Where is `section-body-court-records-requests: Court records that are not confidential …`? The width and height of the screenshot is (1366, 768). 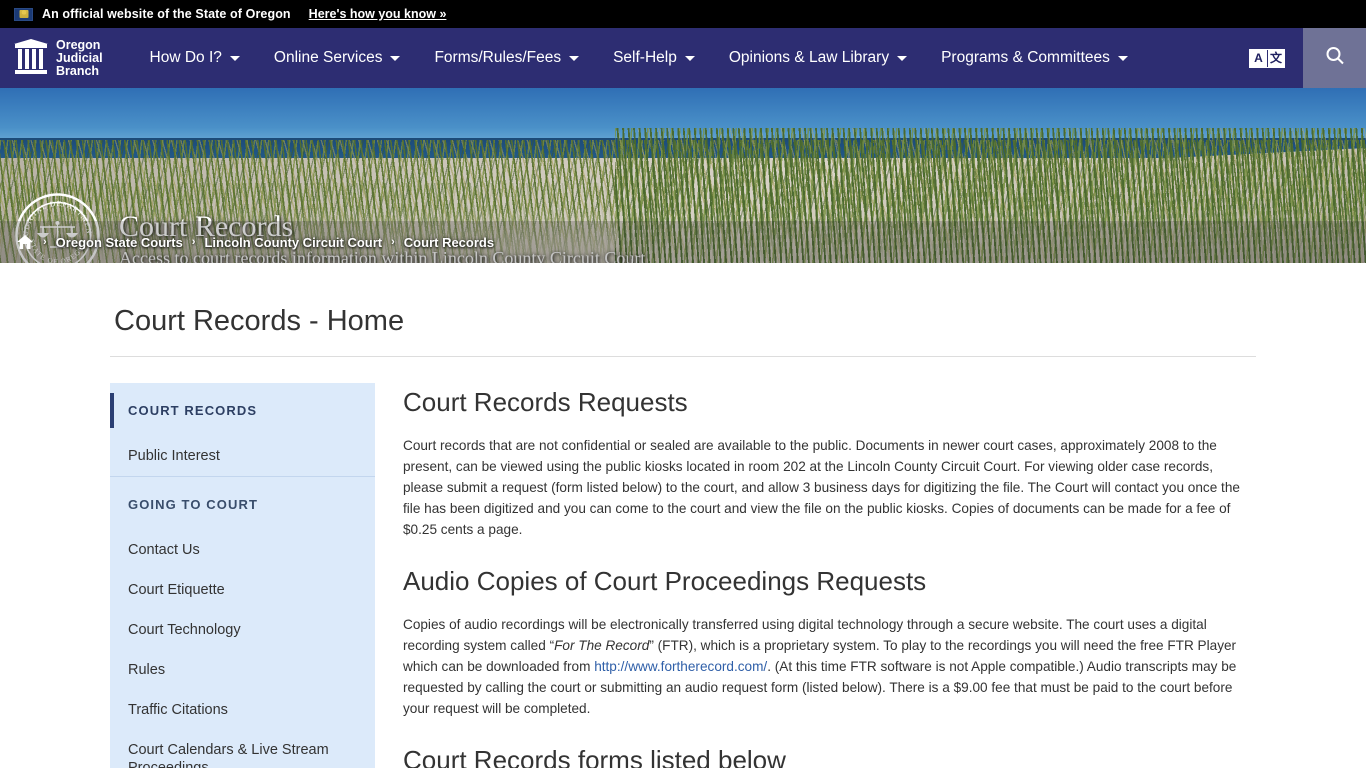 section-body-court-records-requests: Court records that are not confidential … is located at coordinates (821, 487).